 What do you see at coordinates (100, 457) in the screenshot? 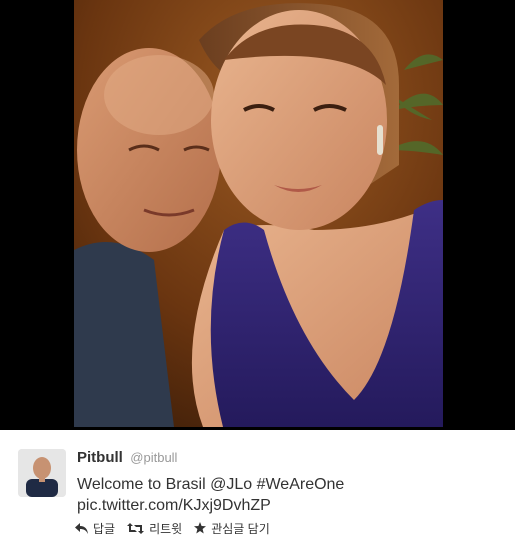
I see `author-fullname: Pitbull` at bounding box center [100, 457].